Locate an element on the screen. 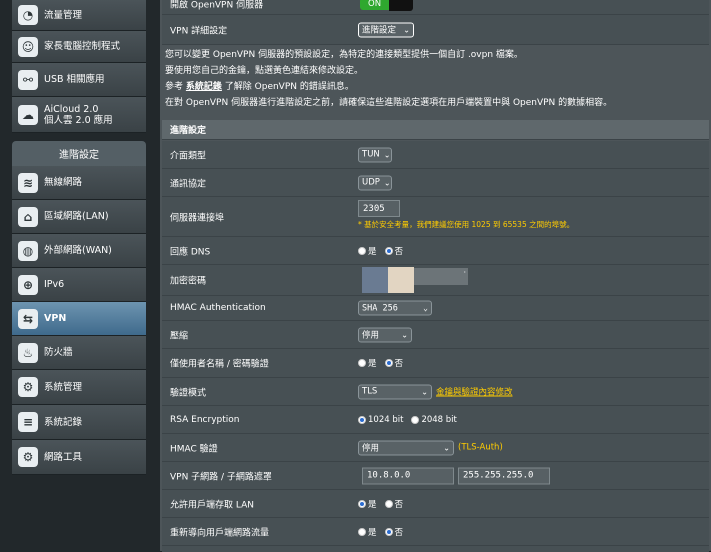 This screenshot has height=552, width=711. rsa-1024-radio: 1024 bit is located at coordinates (380, 420).